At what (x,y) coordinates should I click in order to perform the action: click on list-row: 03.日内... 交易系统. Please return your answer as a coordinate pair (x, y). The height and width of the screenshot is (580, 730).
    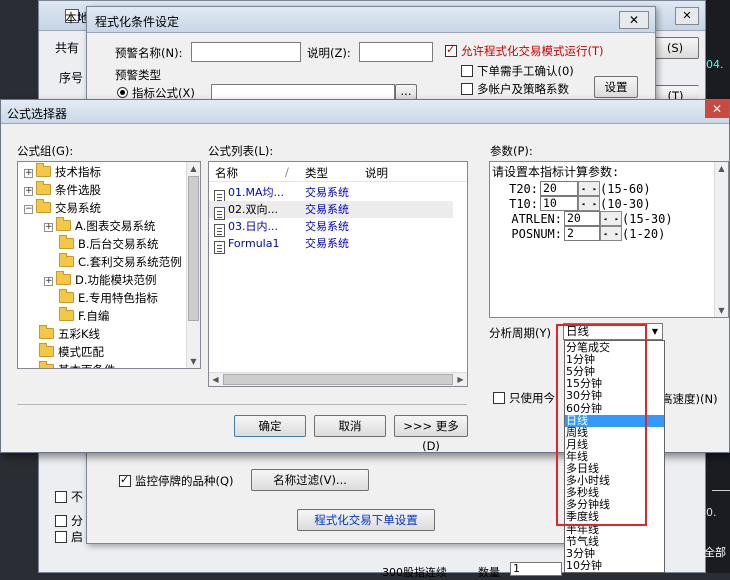
    Looking at the image, I should click on (331, 227).